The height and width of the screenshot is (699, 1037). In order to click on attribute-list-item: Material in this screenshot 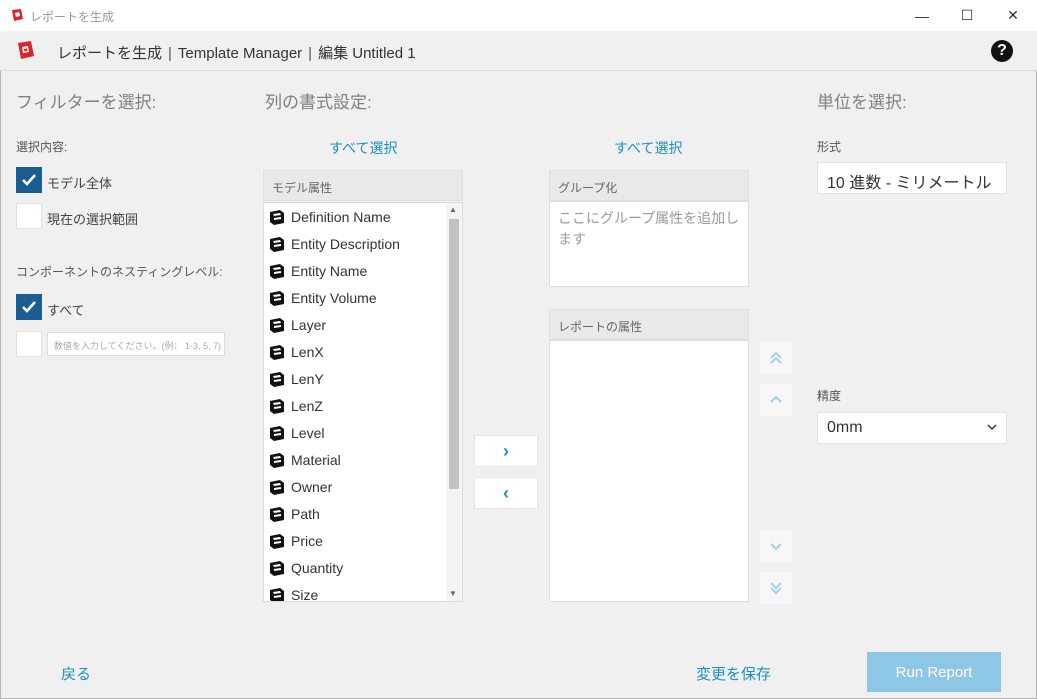, I will do `click(304, 459)`.